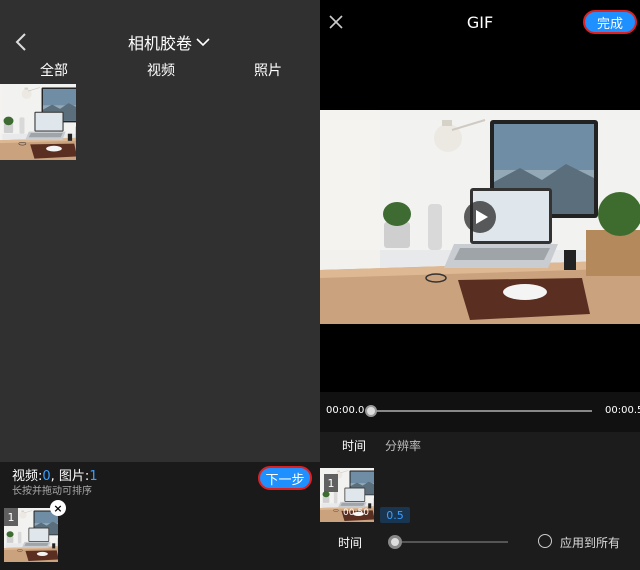 The height and width of the screenshot is (570, 640). Describe the element at coordinates (395, 515) in the screenshot. I see `duration-value-badge: 0.5` at that location.